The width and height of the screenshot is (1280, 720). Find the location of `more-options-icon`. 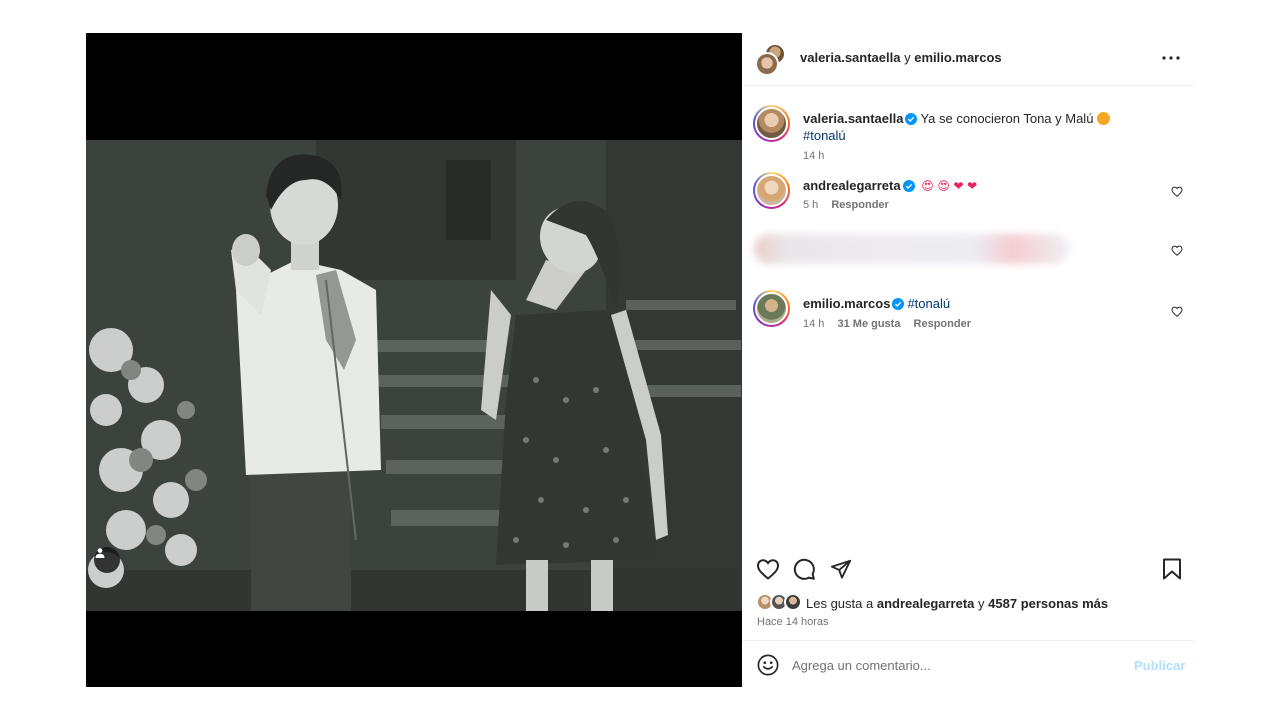

more-options-icon is located at coordinates (1171, 58).